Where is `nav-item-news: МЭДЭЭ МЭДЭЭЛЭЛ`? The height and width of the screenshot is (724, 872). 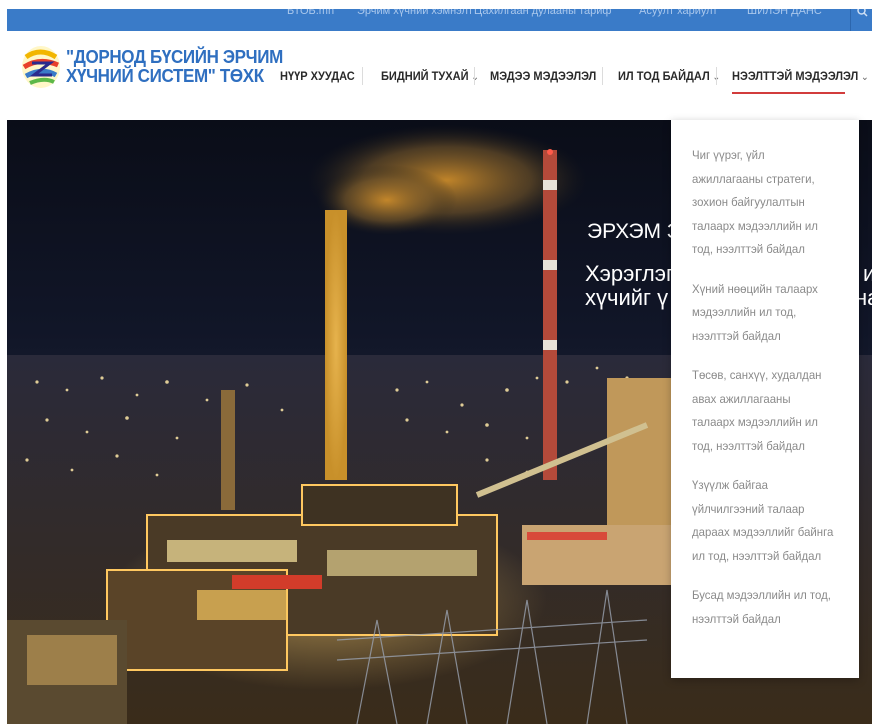
nav-item-news: МЭДЭЭ МЭДЭЭЛЭЛ is located at coordinates (543, 76).